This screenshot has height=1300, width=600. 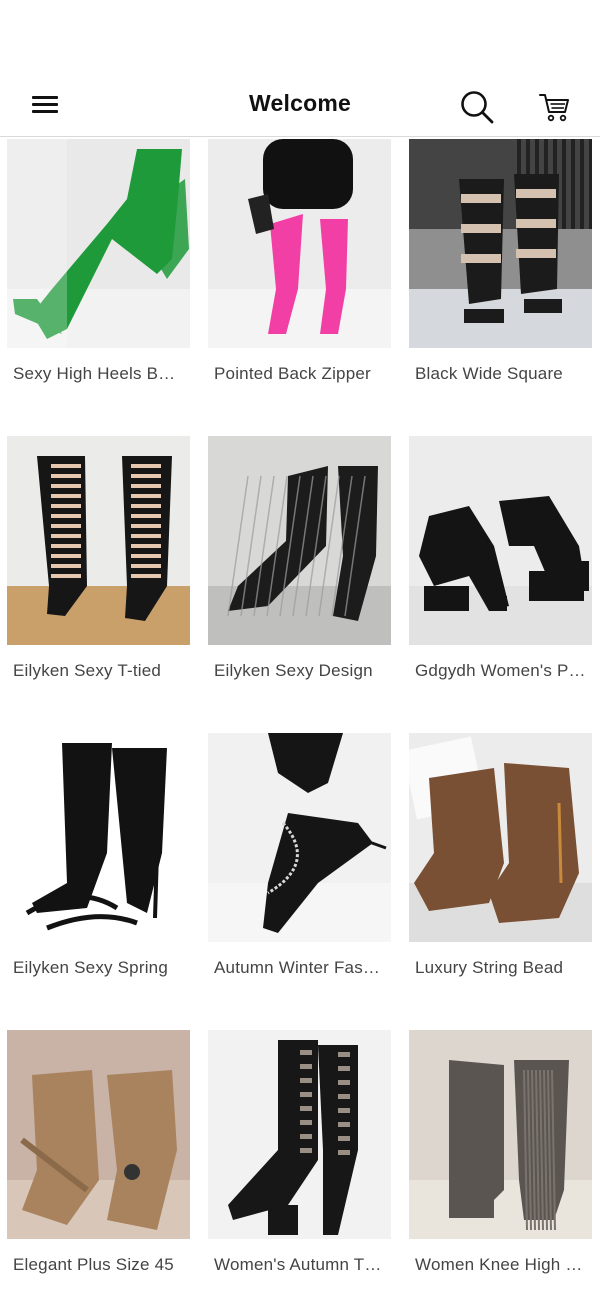 I want to click on product-card: Women Knee High Fringe, so click(x=500, y=1165).